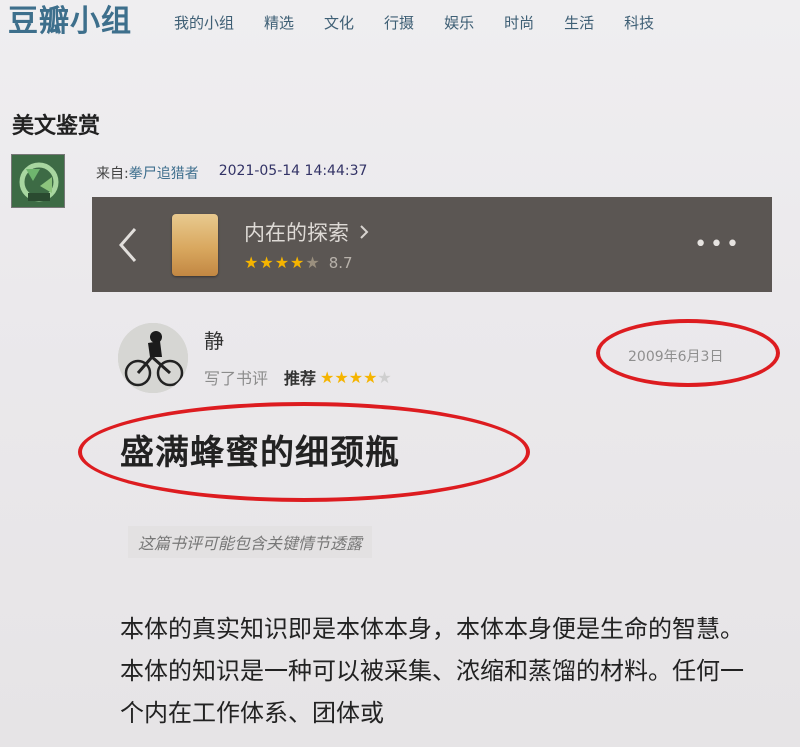  What do you see at coordinates (279, 22) in the screenshot?
I see `nav-item-featured: 精选` at bounding box center [279, 22].